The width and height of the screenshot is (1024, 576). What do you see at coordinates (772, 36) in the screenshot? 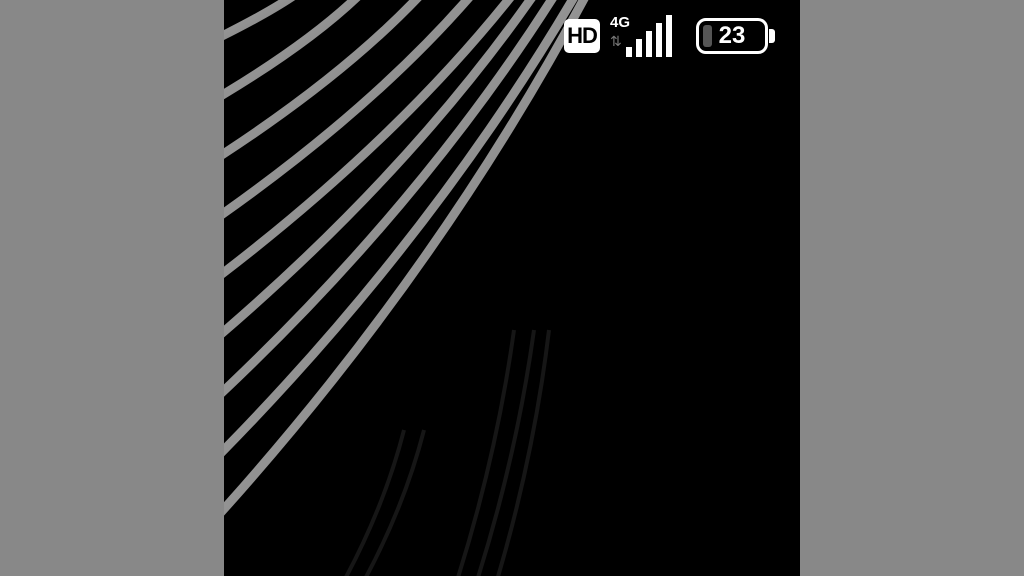
I see `battery-tip` at bounding box center [772, 36].